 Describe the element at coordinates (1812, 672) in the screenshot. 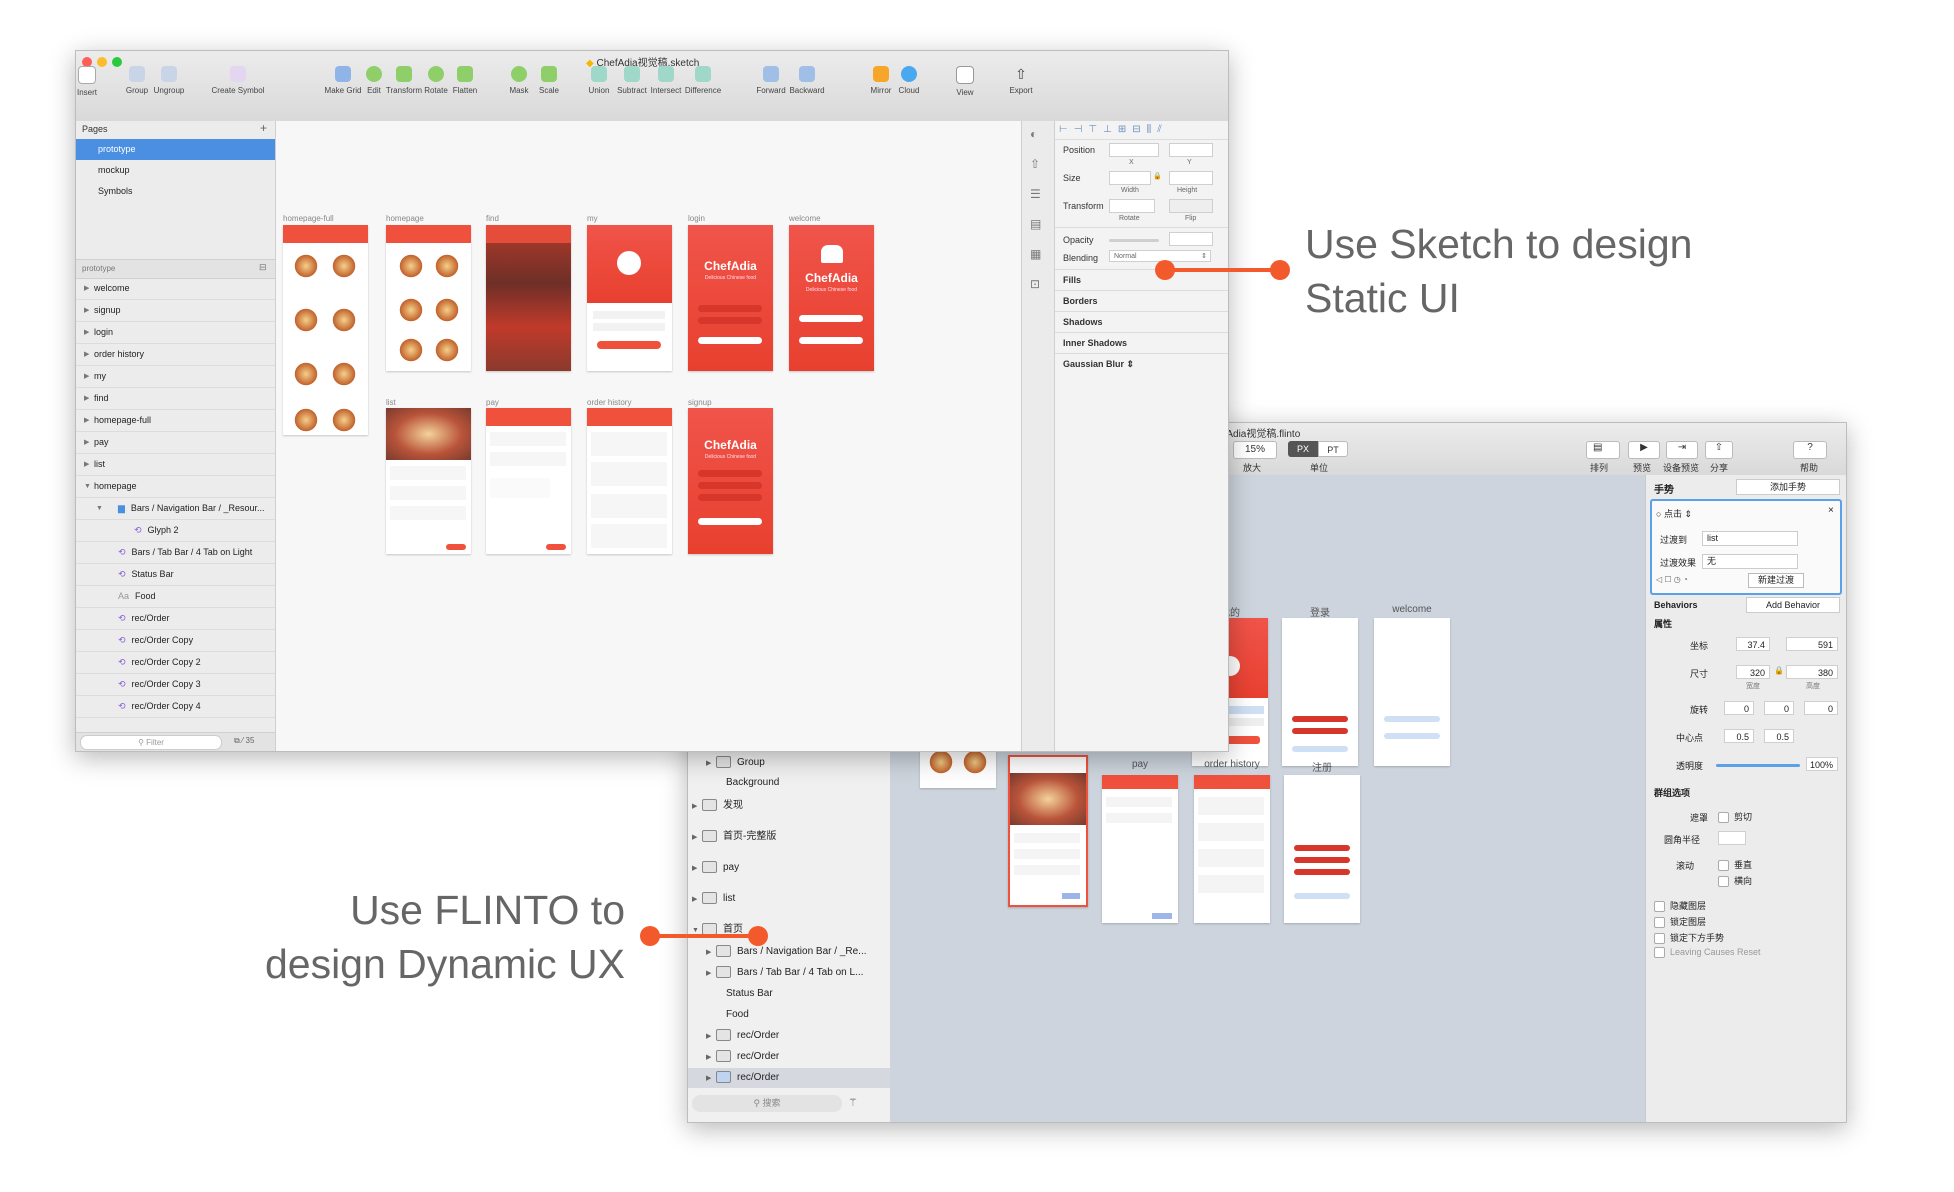

I see `height-input: 380` at that location.